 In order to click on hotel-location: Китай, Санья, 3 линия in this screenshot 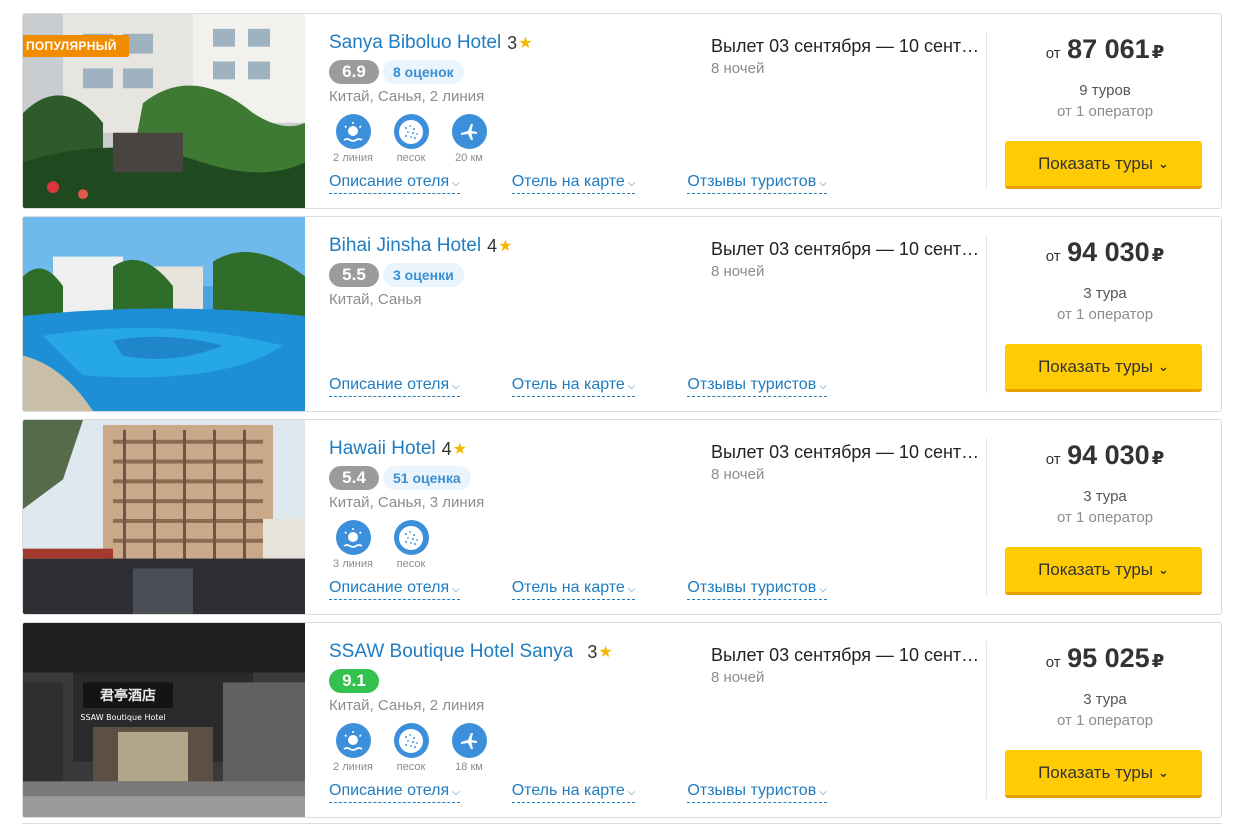, I will do `click(407, 502)`.